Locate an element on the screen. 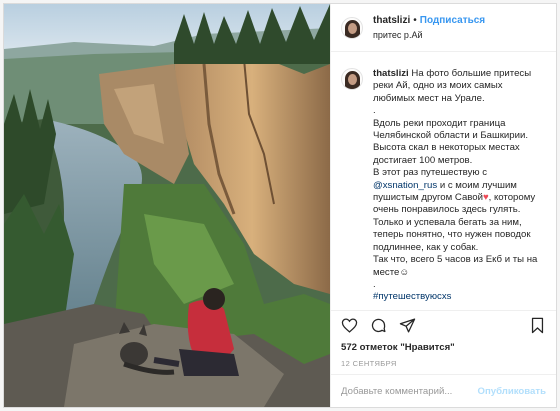  caption-line: На фото большие притесы is located at coordinates (471, 73).